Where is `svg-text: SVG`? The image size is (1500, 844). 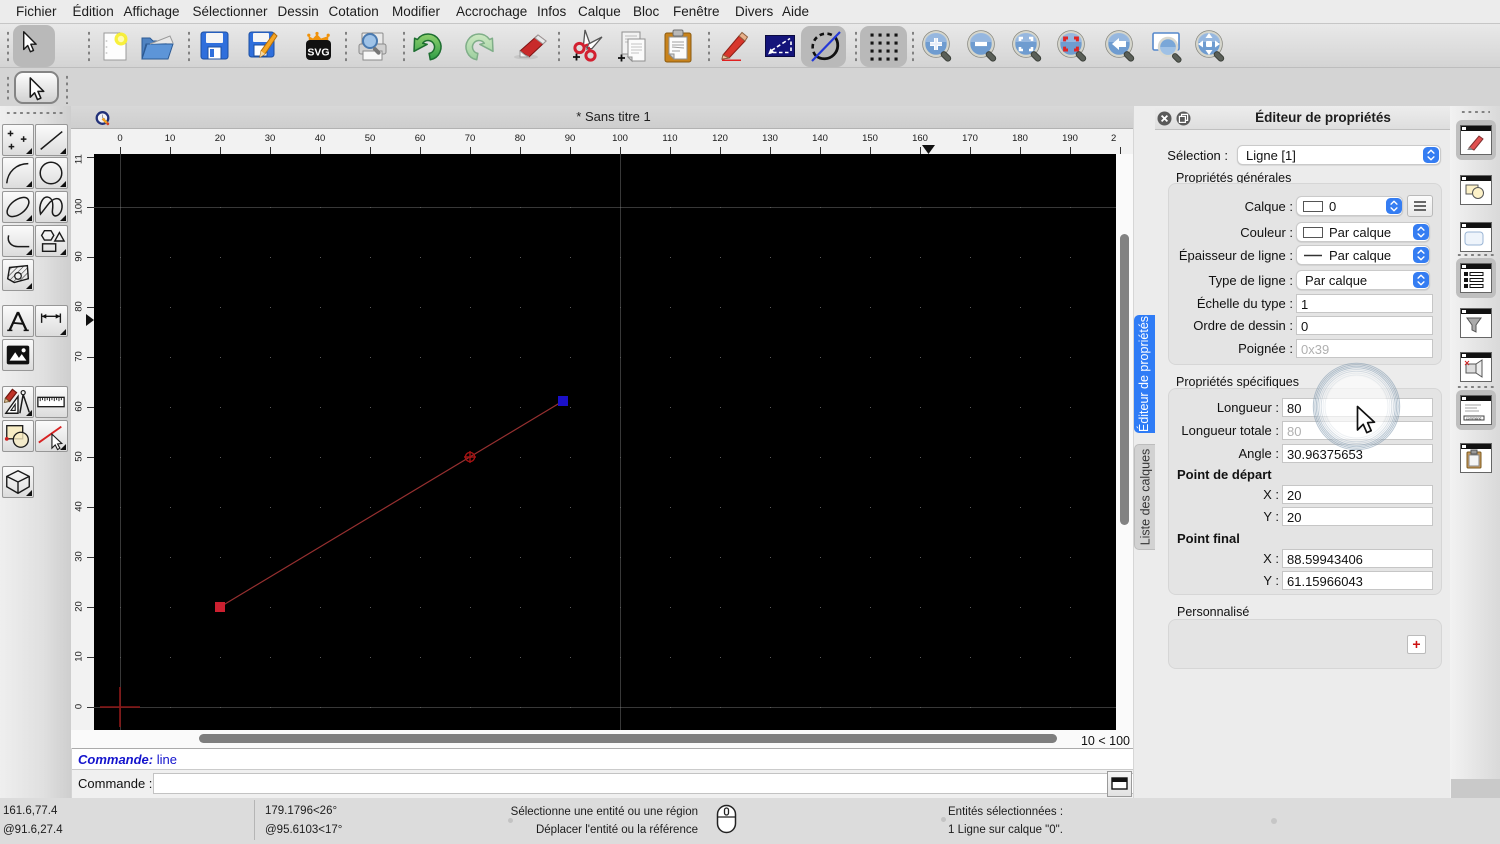
svg-text: SVG is located at coordinates (318, 53).